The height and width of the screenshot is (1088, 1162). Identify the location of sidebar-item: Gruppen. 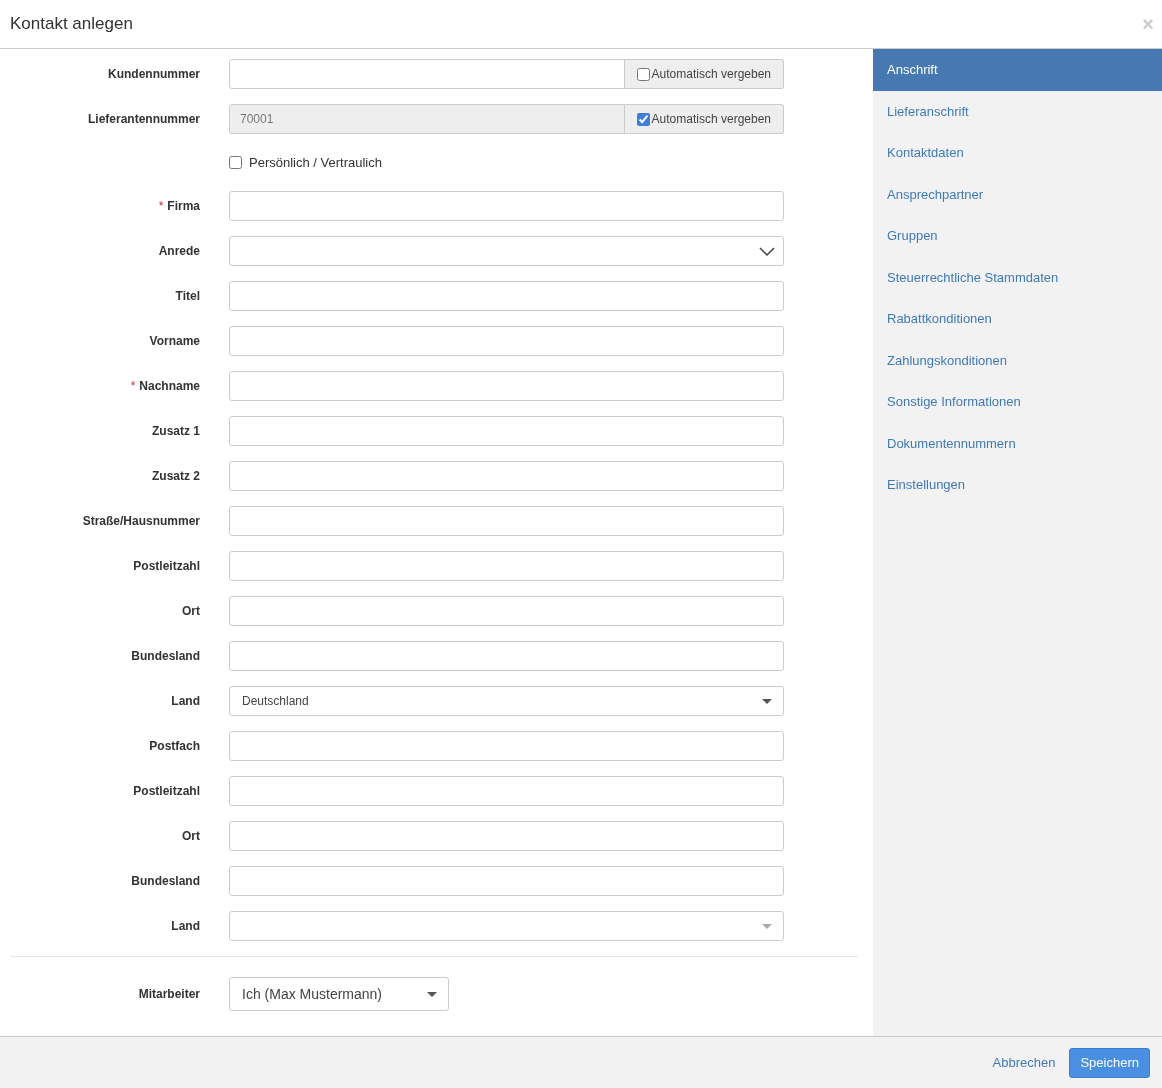
(1017, 236).